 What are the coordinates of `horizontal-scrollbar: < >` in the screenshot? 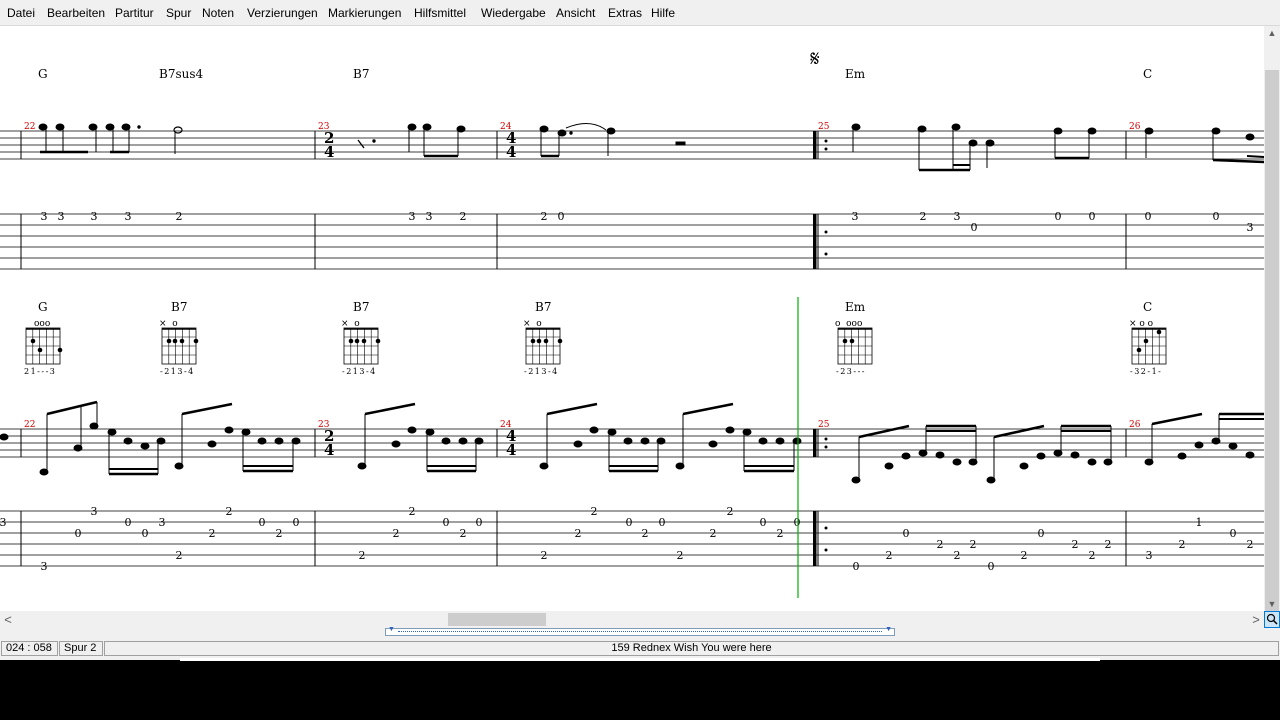 It's located at (632, 619).